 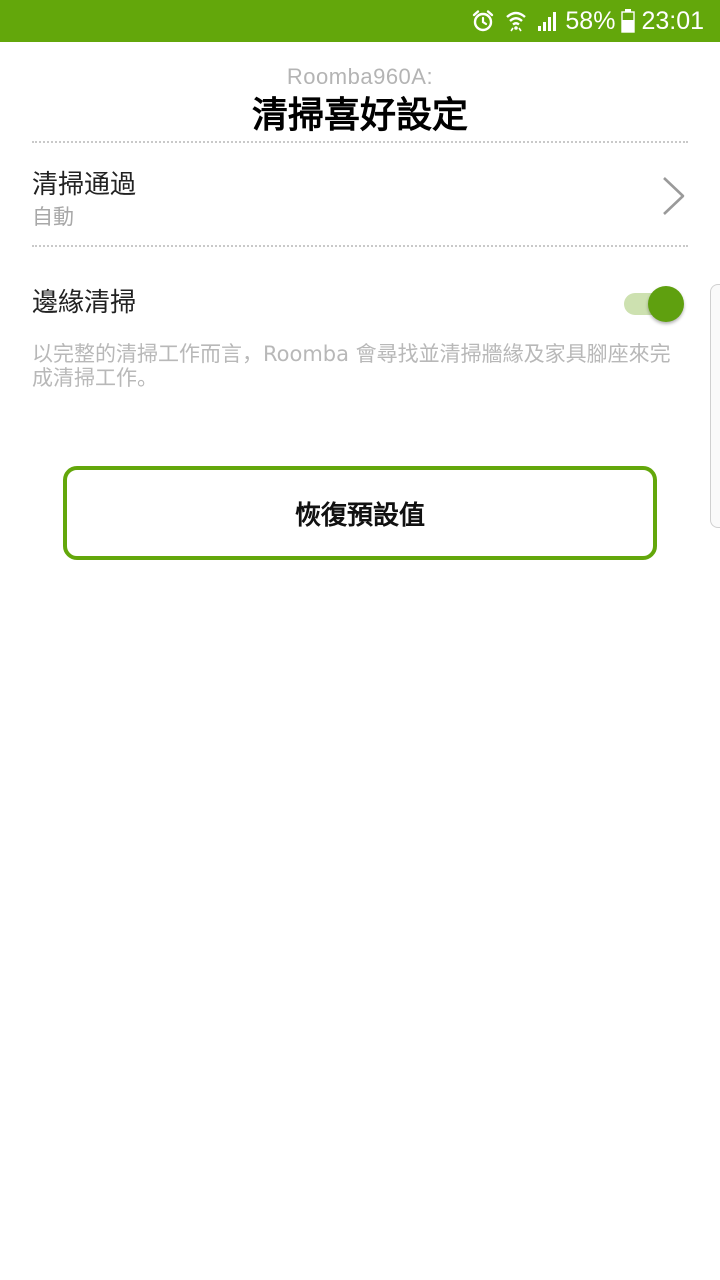 What do you see at coordinates (84, 303) in the screenshot?
I see `edge-clean-label: 邊緣清掃` at bounding box center [84, 303].